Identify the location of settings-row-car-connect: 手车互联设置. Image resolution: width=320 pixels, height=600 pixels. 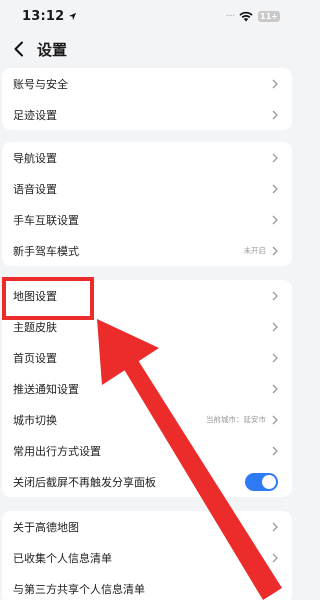
(147, 219).